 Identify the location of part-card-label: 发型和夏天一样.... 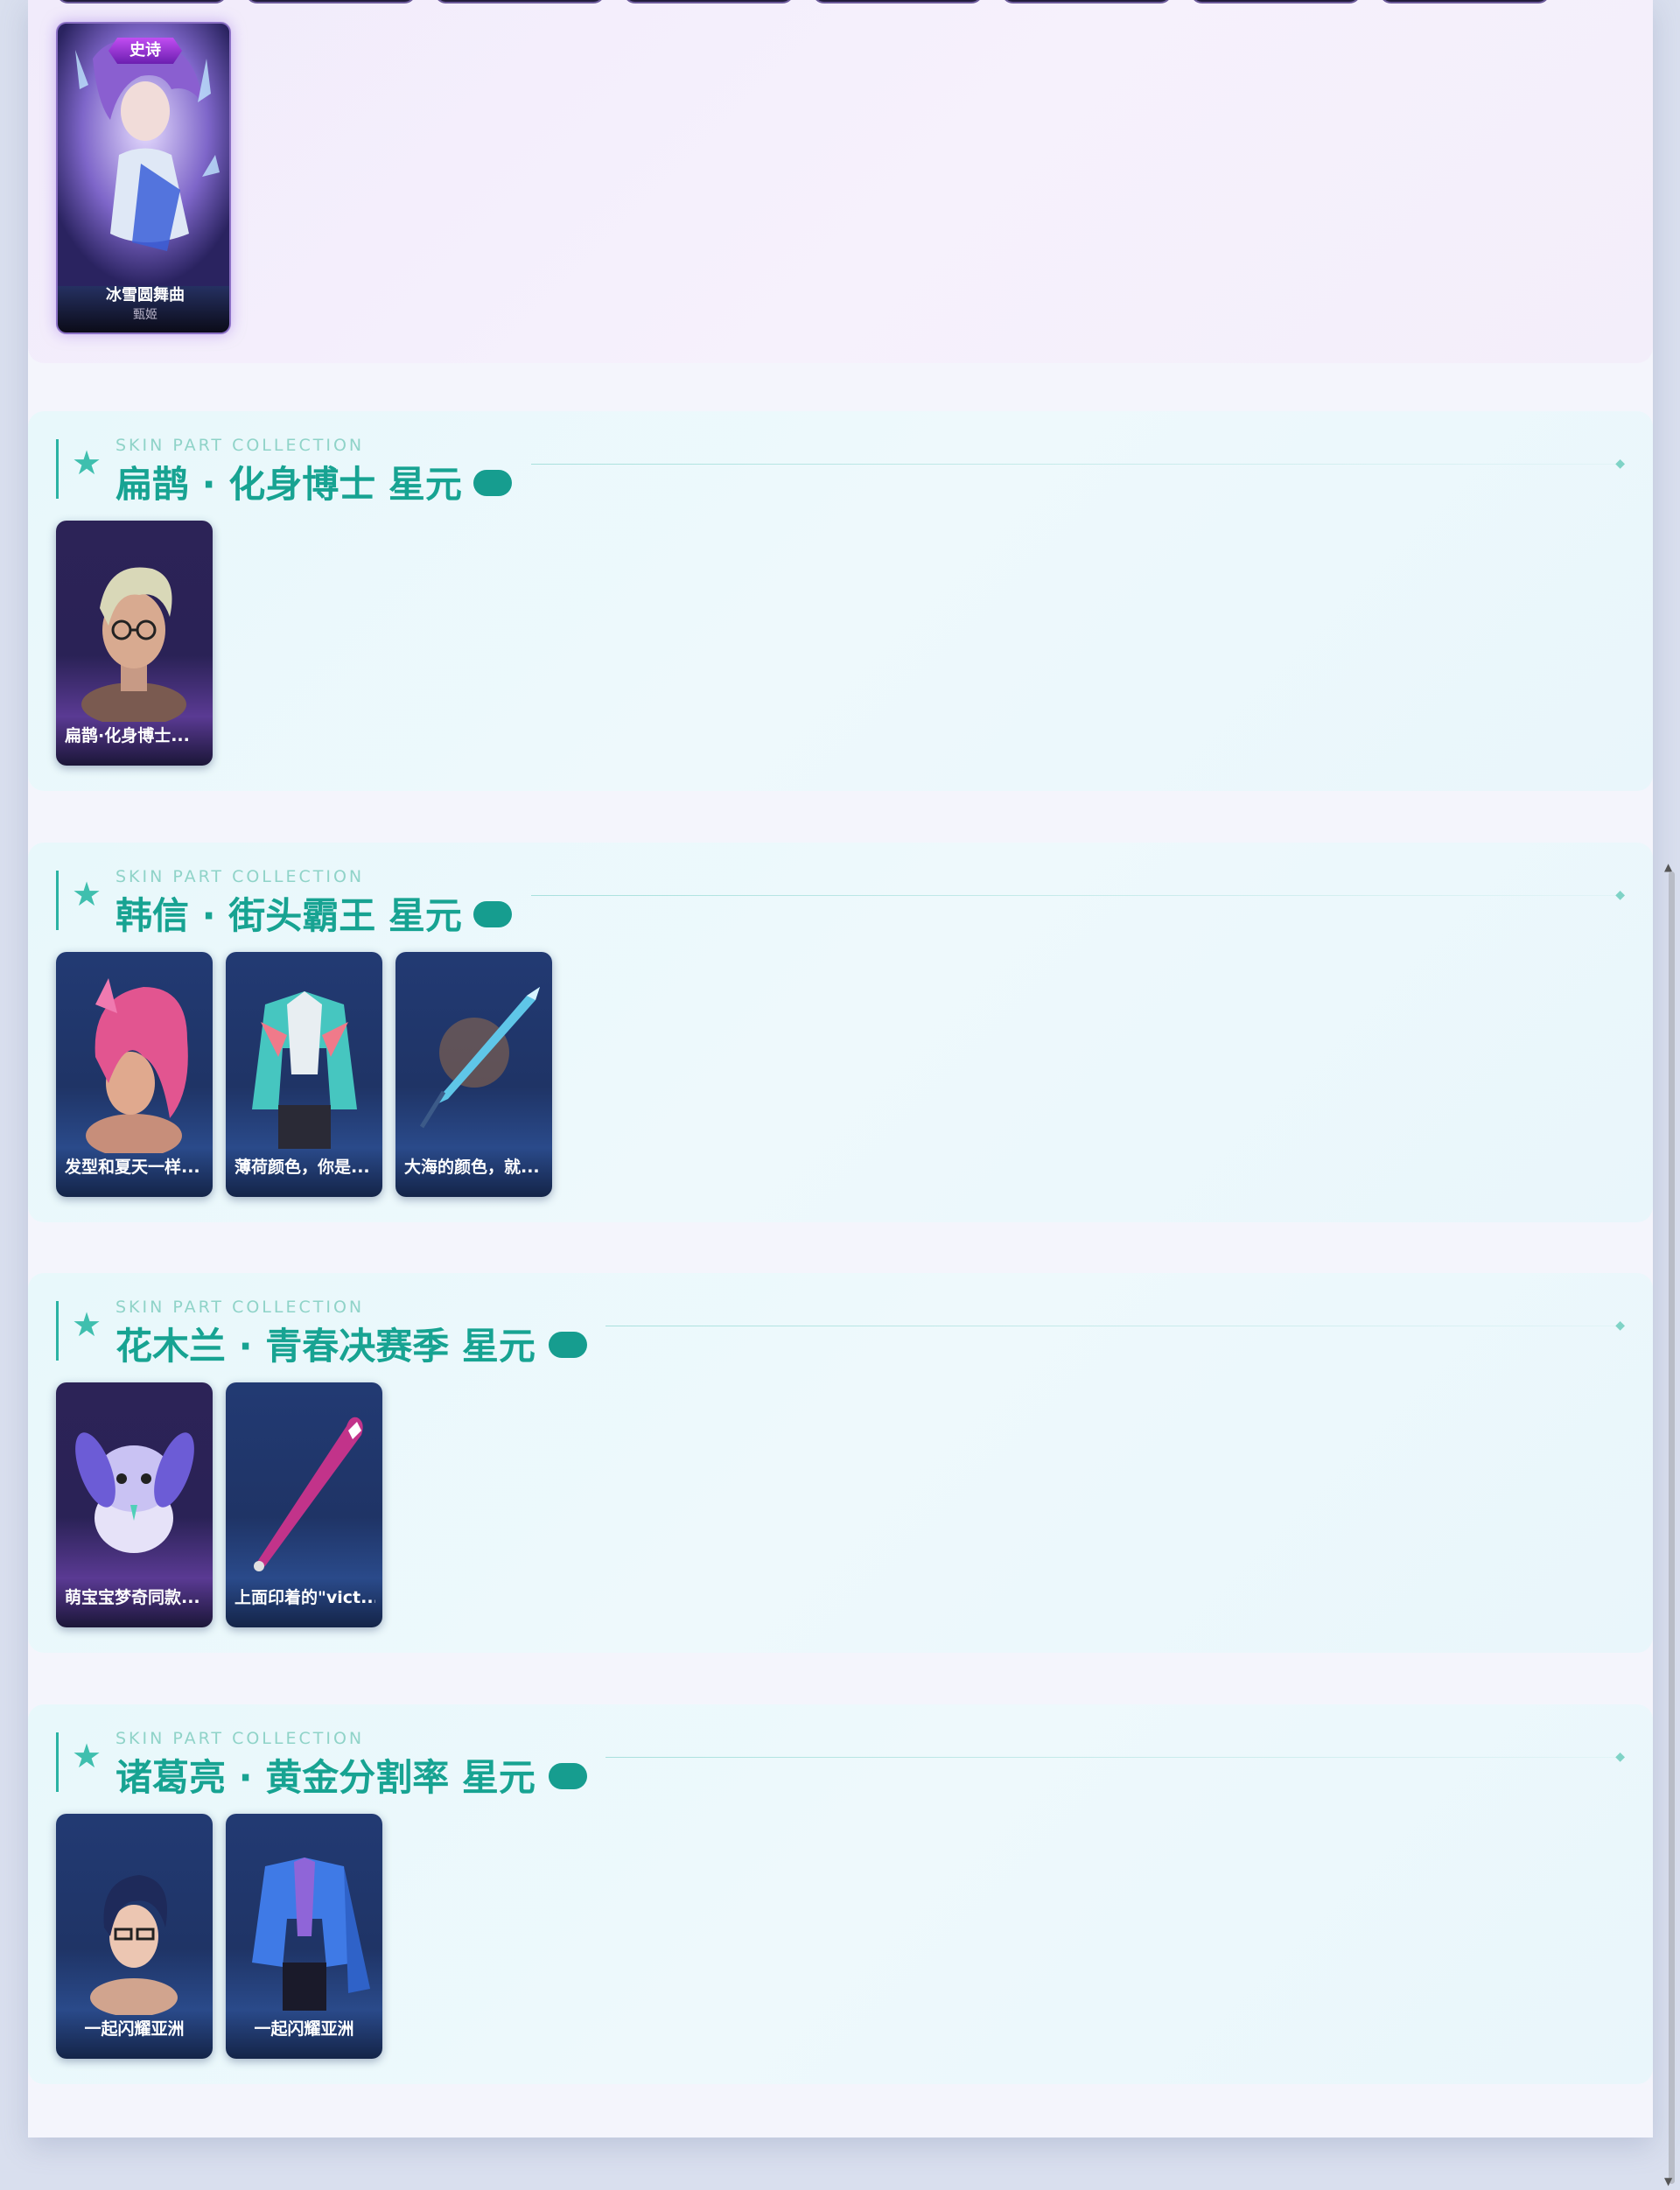
(132, 1168).